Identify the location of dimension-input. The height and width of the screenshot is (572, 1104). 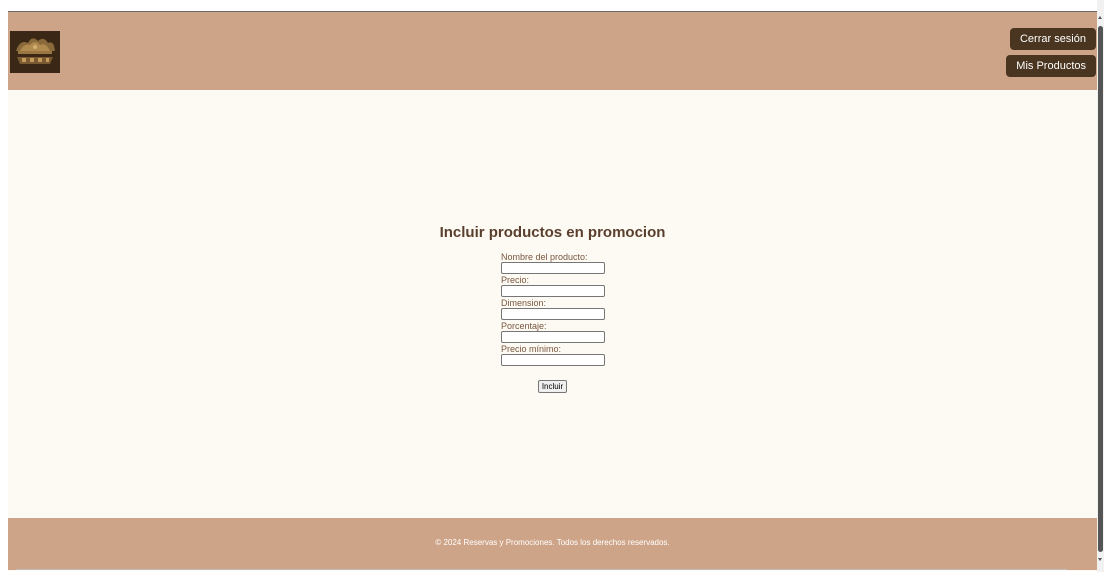
(553, 314).